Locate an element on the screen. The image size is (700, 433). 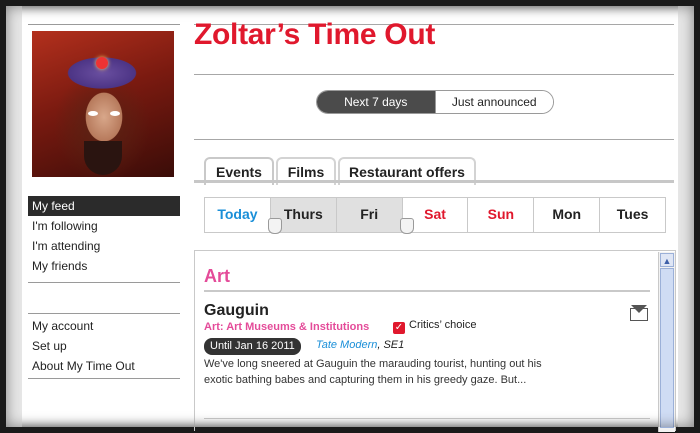
venue-area: , SE1 is located at coordinates (391, 345).